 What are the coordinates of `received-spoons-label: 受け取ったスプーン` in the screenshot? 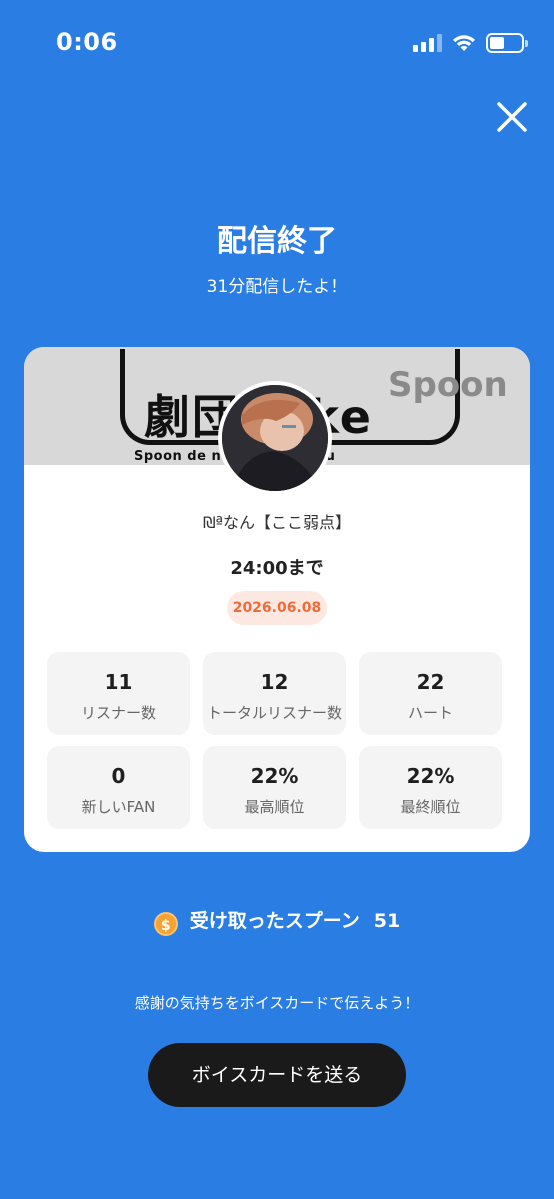 It's located at (274, 921).